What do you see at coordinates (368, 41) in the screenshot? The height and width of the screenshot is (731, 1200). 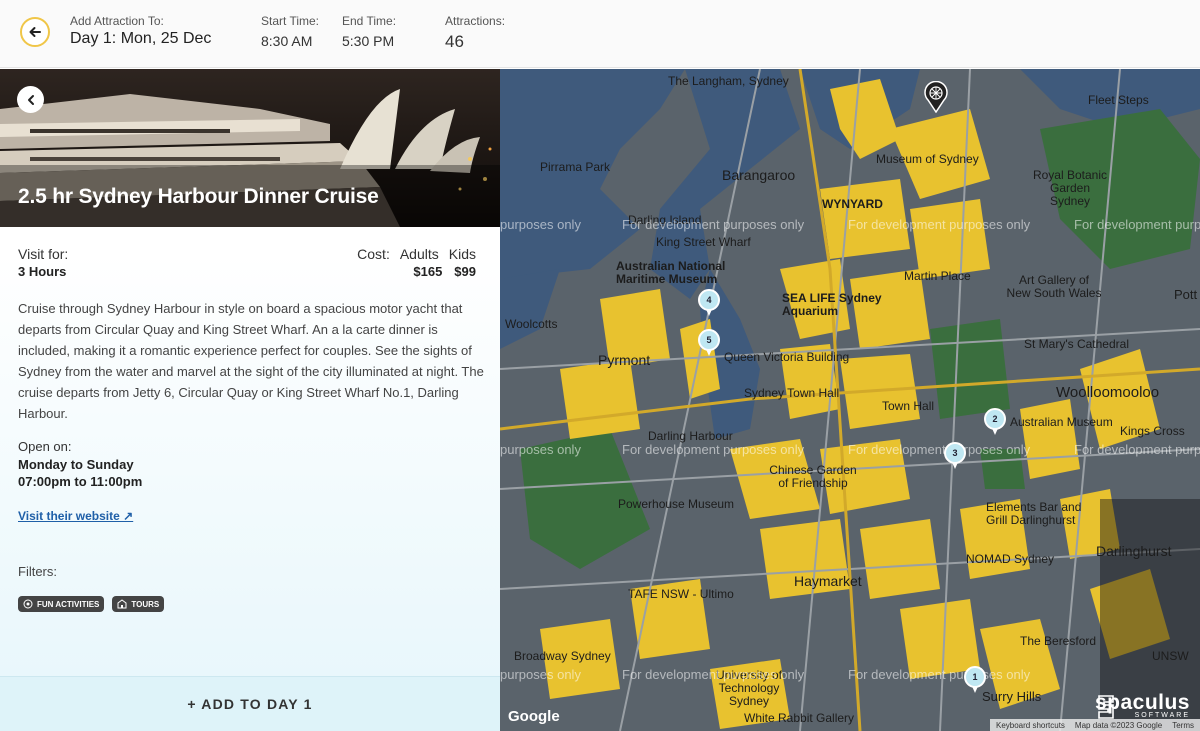 I see `end-time-value: 5:30 PM` at bounding box center [368, 41].